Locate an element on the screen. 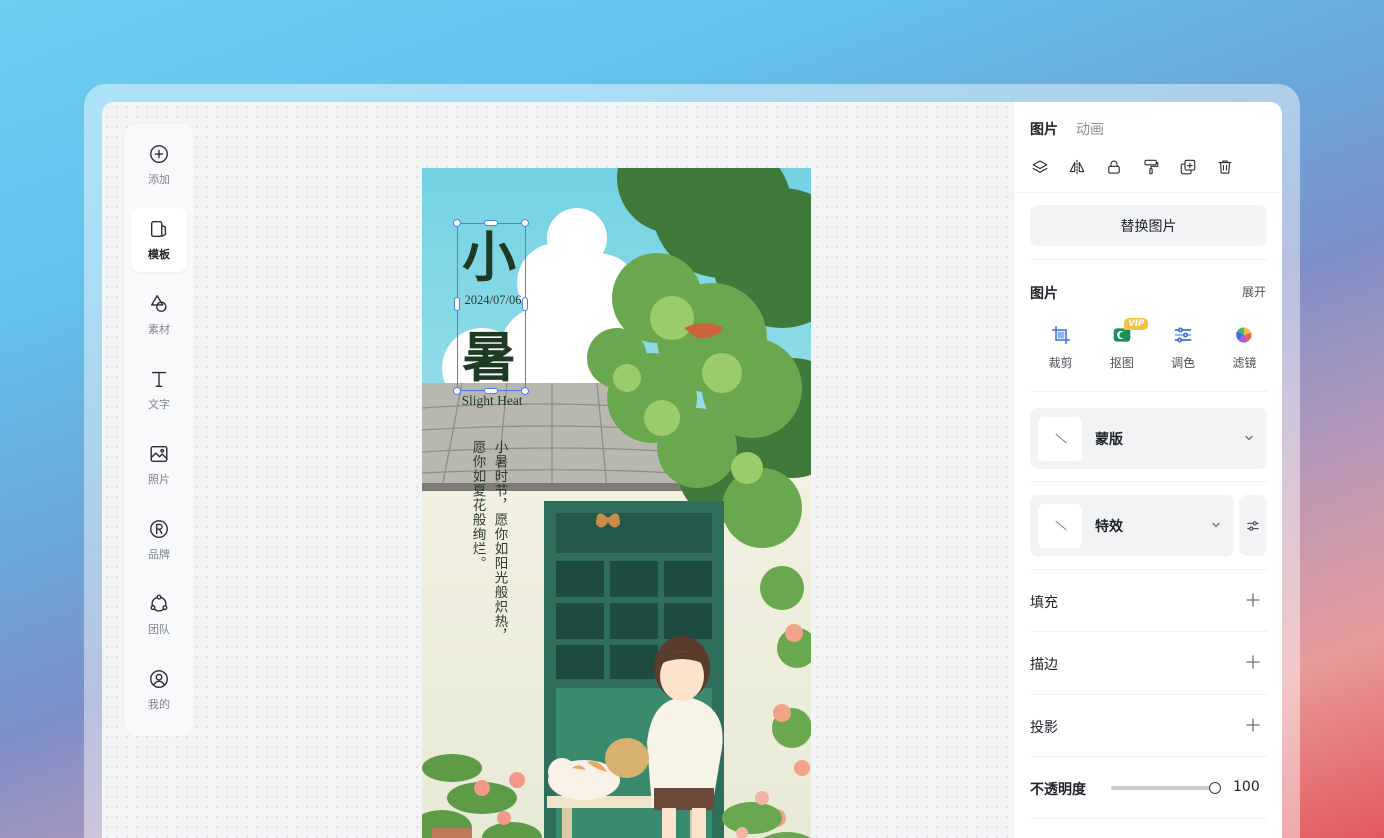  mask-dropdown: 蒙版 is located at coordinates (1148, 438).